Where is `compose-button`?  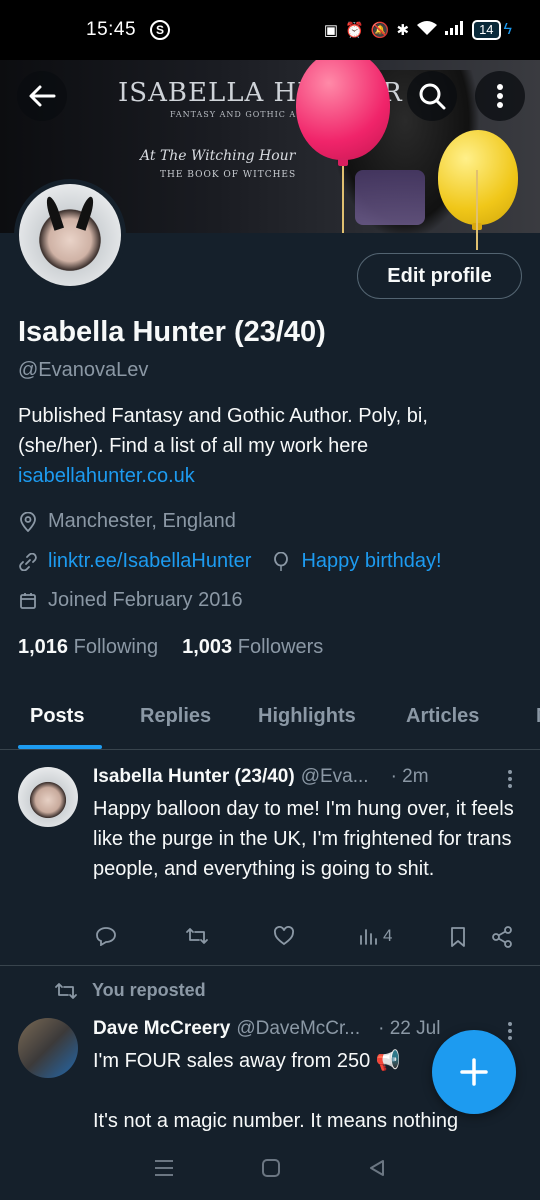 compose-button is located at coordinates (474, 1072).